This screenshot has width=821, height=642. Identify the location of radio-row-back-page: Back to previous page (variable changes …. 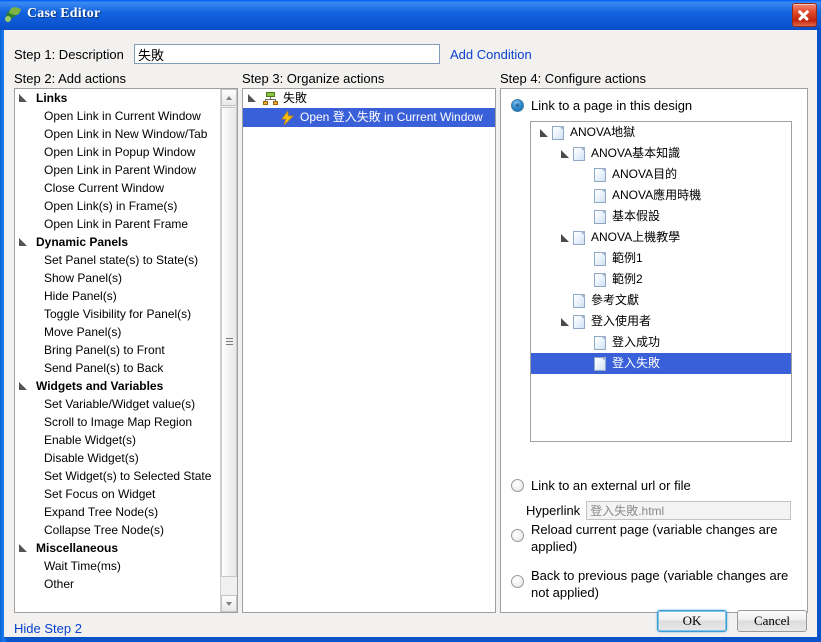
(656, 584).